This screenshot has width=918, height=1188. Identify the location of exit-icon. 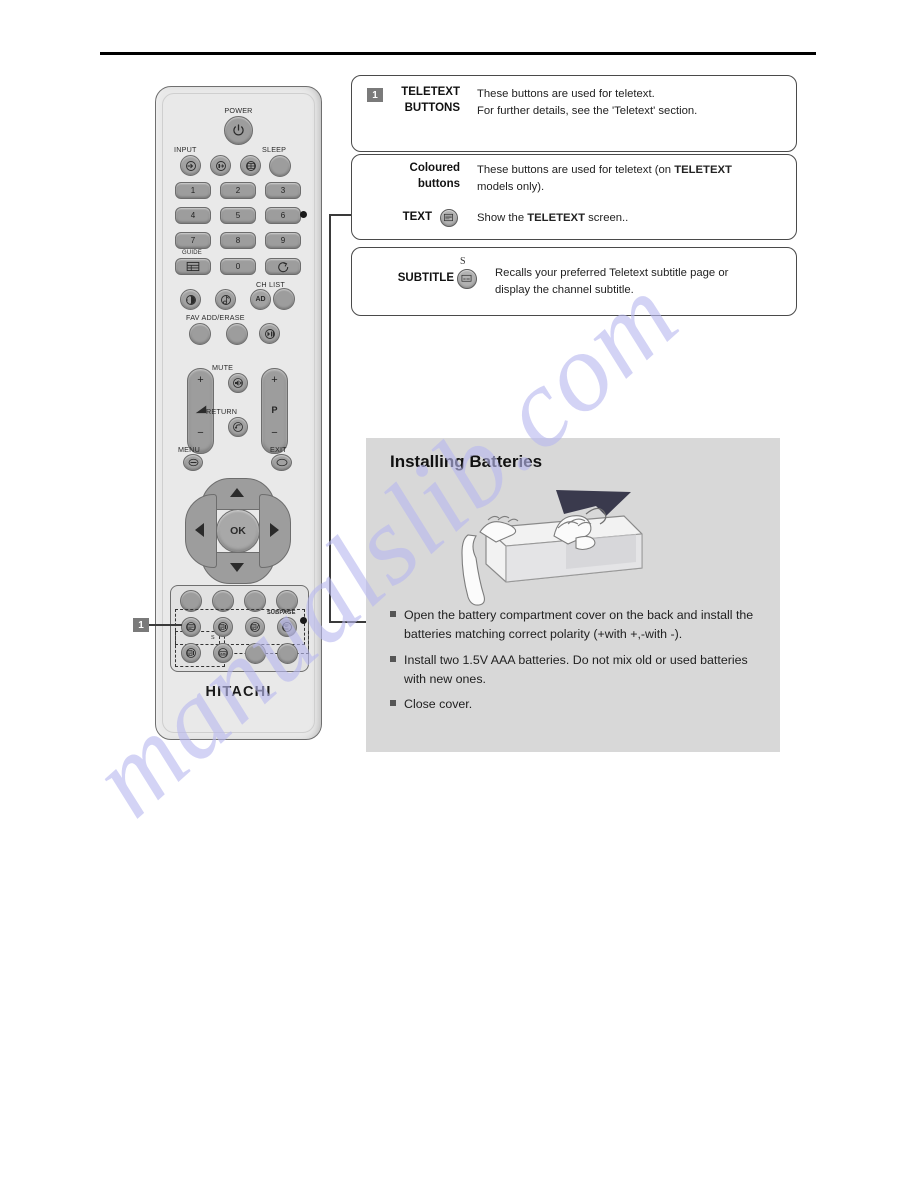
(281, 462).